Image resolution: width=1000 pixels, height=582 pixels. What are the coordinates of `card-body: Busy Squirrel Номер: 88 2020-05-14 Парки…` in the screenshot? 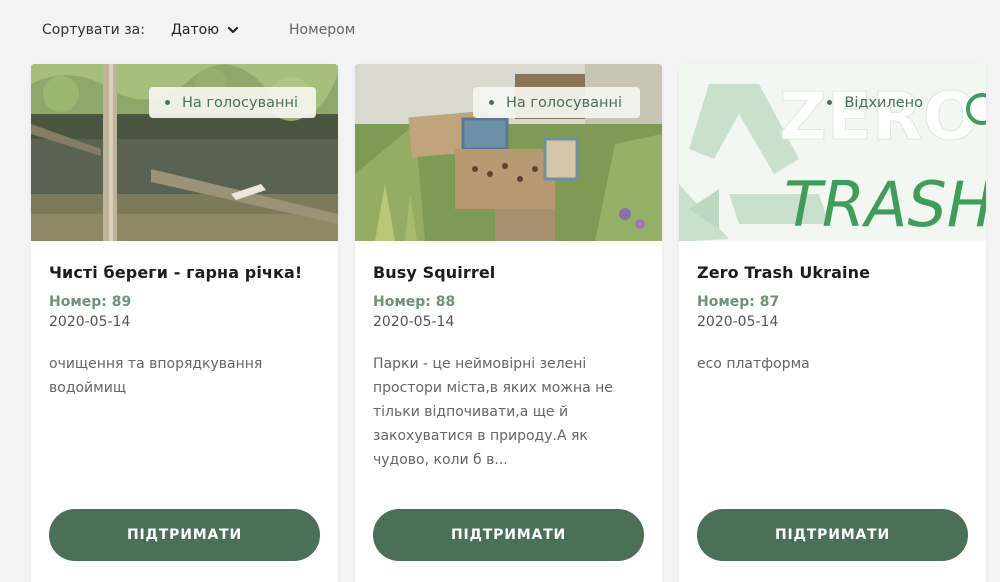 It's located at (508, 356).